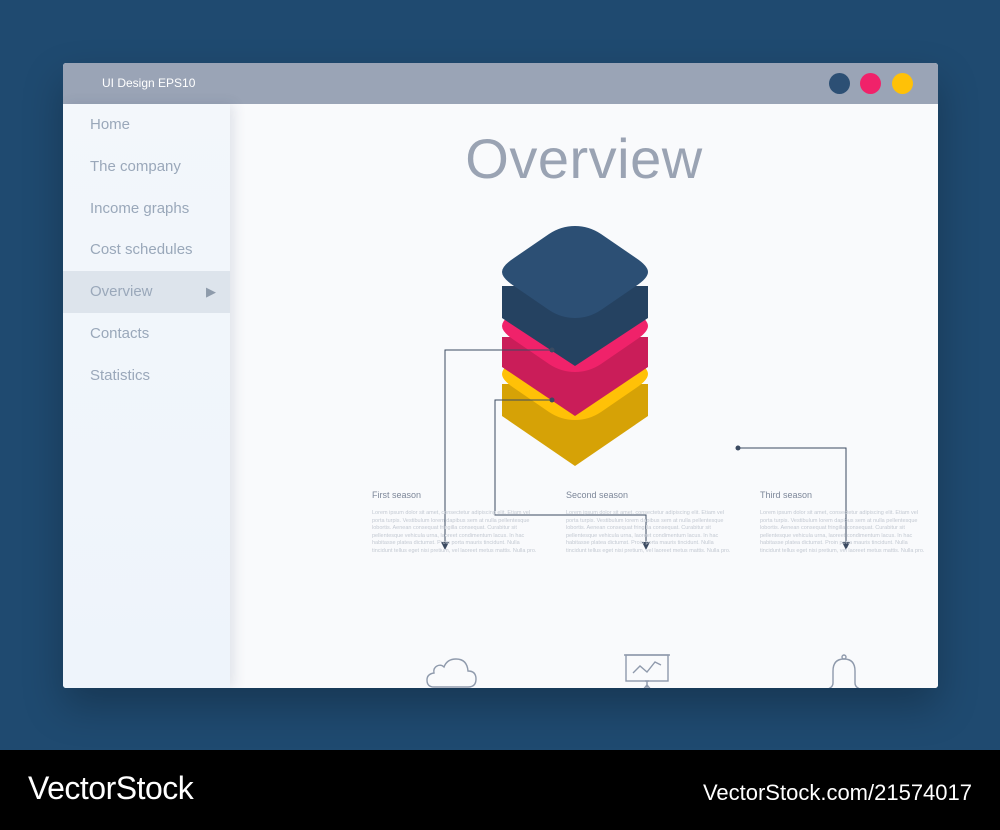  Describe the element at coordinates (140, 208) in the screenshot. I see `sidebar-item-label: Income graphs` at that location.